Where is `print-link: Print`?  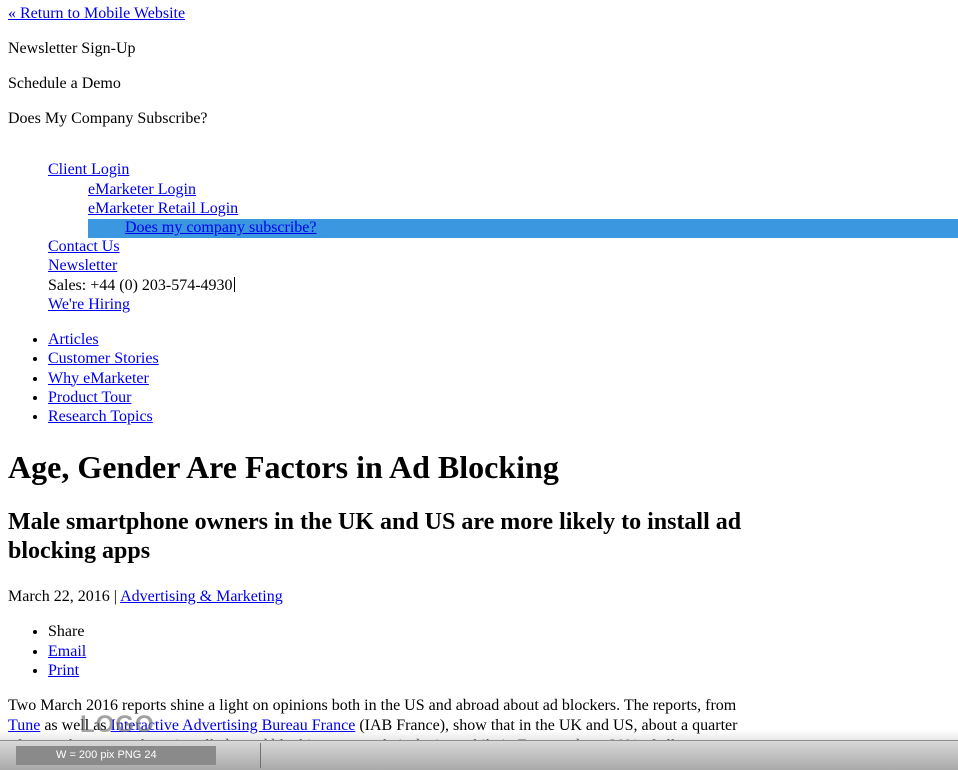 print-link: Print is located at coordinates (63, 670).